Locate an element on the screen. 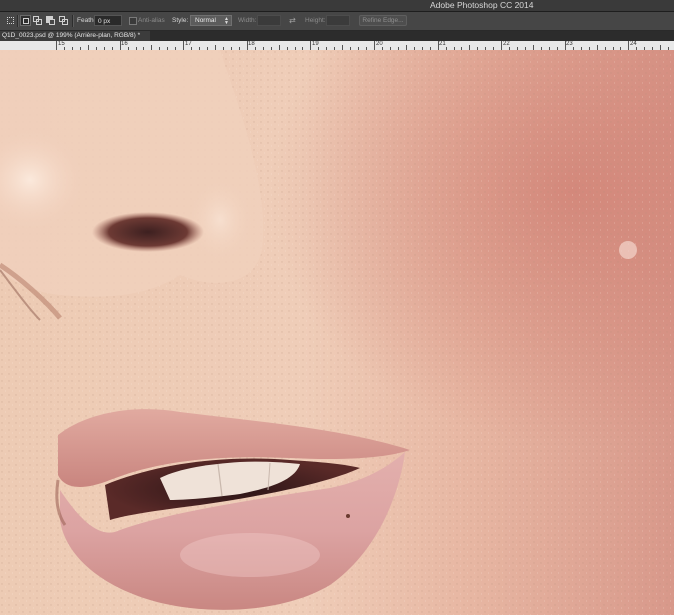 The image size is (674, 615). width-label: Width: is located at coordinates (247, 20).